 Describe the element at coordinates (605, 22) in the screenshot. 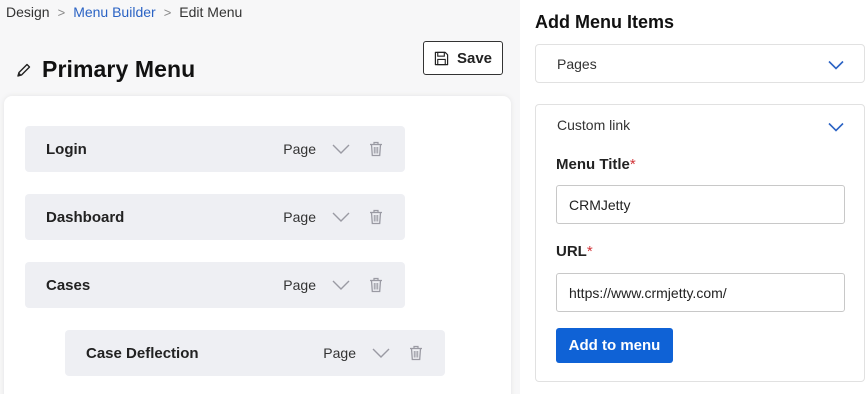

I see `panel-title: Add Menu Items` at that location.